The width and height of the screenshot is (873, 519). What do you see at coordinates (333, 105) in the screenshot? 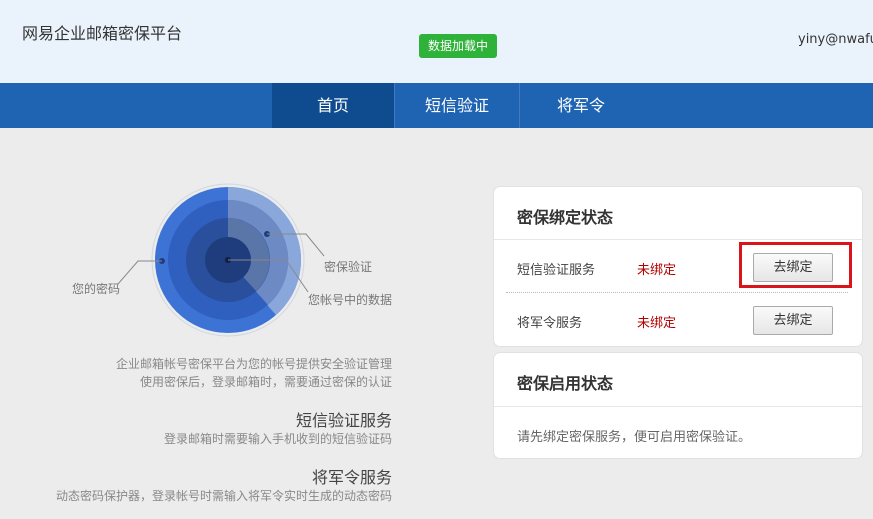
I see `tab-home: 首页` at bounding box center [333, 105].